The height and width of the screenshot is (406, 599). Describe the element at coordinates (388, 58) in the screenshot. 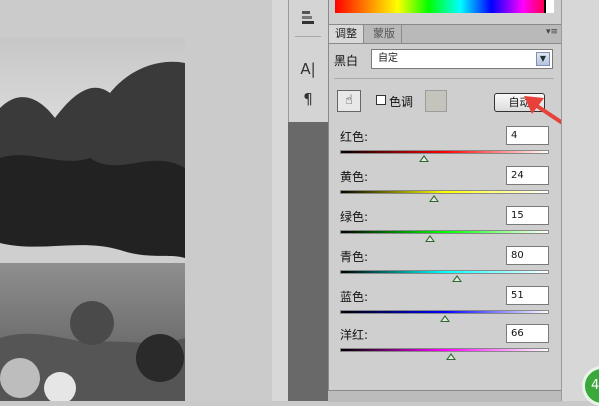

I see `preset-value: 自定` at that location.